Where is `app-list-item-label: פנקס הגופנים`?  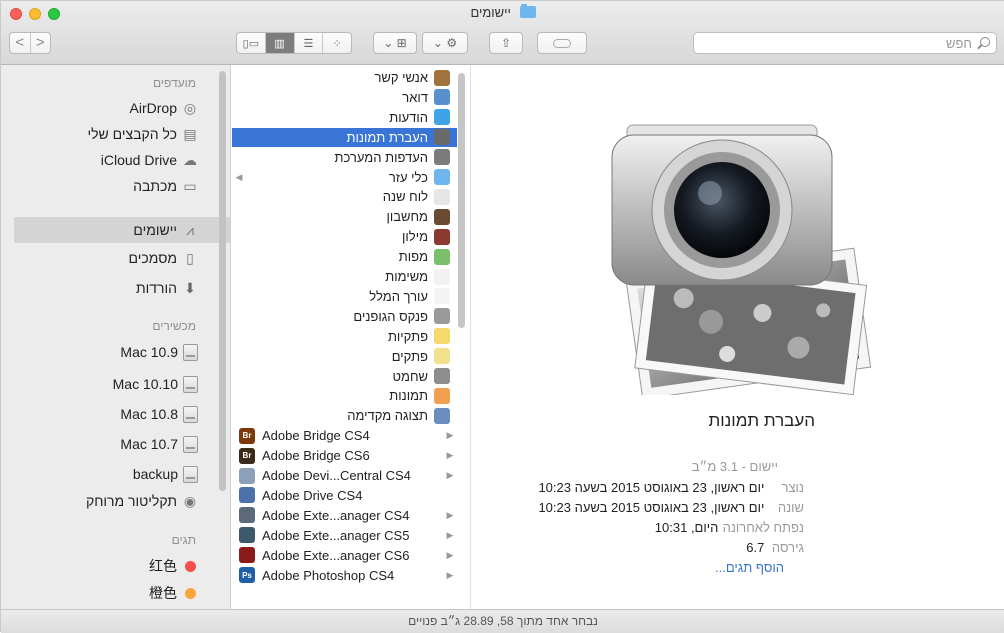 app-list-item-label: פנקס הגופנים is located at coordinates (390, 316).